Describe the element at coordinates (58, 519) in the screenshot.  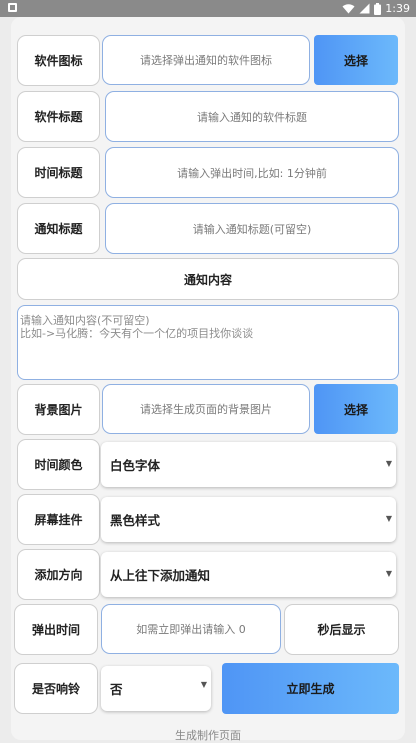
I see `screen-widget-label: 屏幕挂件` at that location.